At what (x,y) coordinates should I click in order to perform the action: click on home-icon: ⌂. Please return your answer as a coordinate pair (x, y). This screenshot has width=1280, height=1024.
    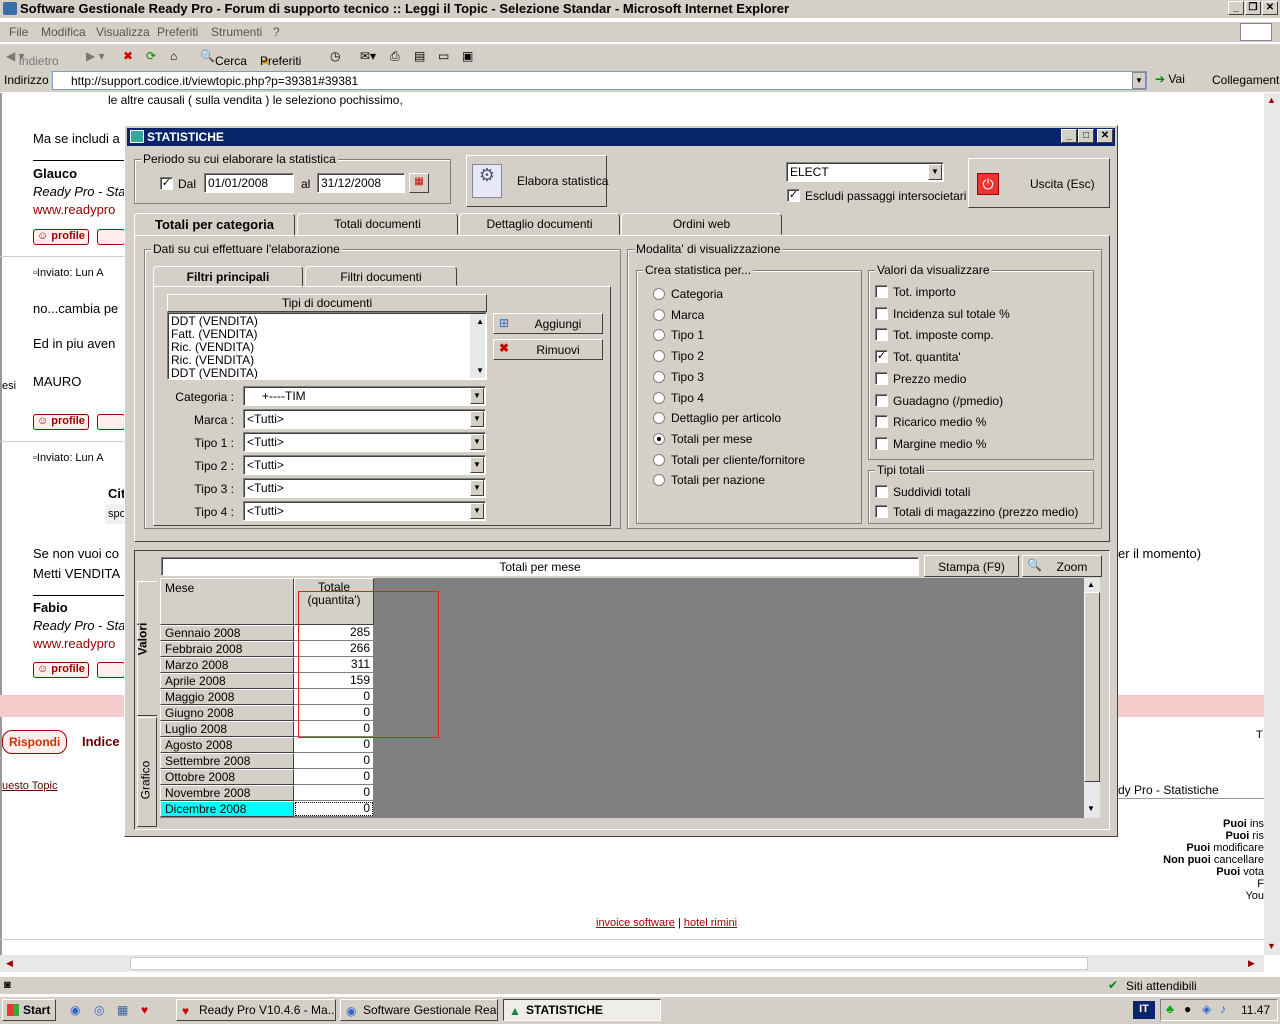
    Looking at the image, I should click on (173, 56).